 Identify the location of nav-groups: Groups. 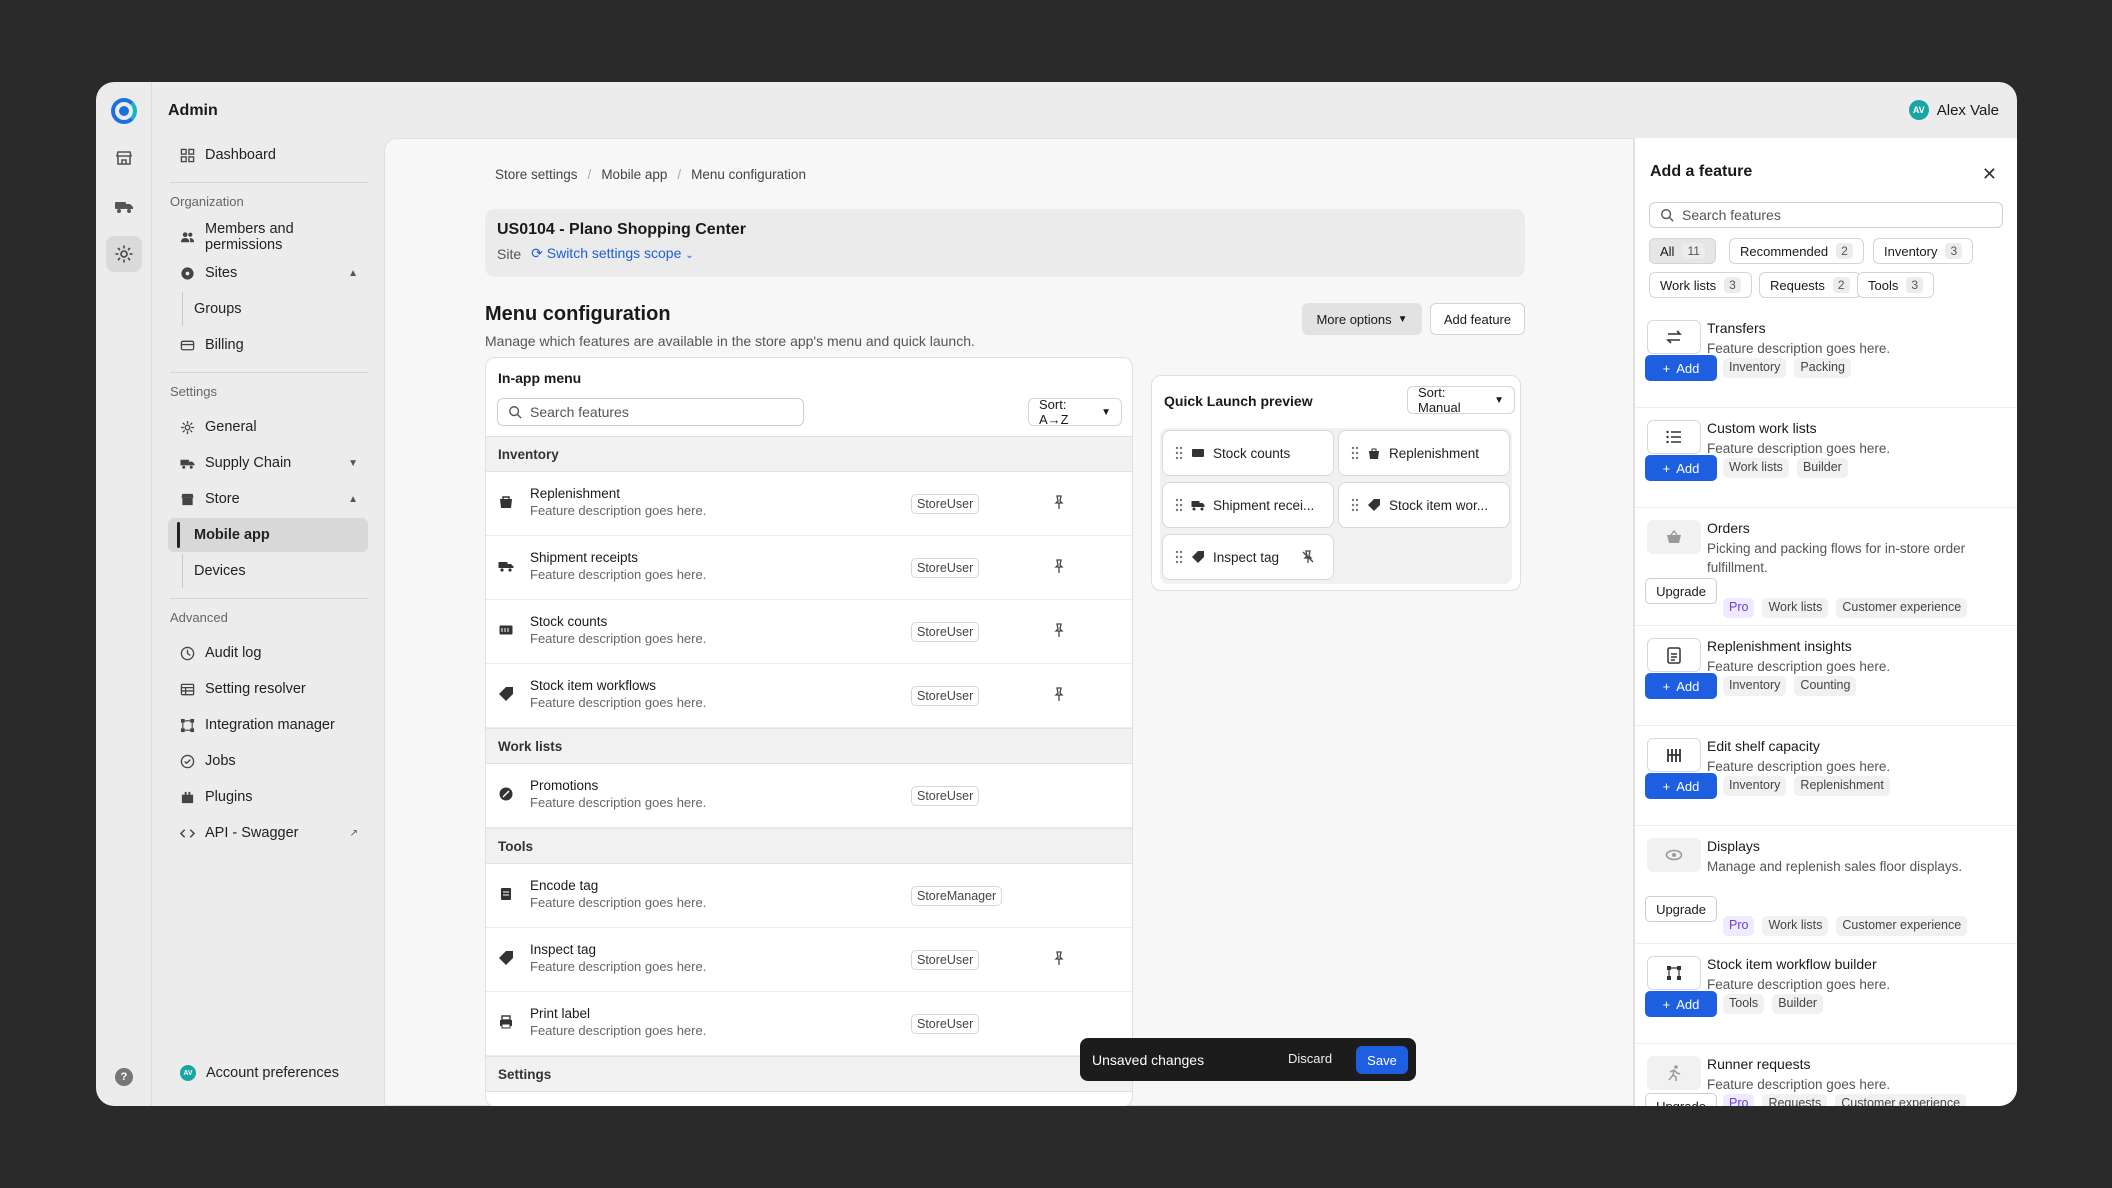
(268, 309).